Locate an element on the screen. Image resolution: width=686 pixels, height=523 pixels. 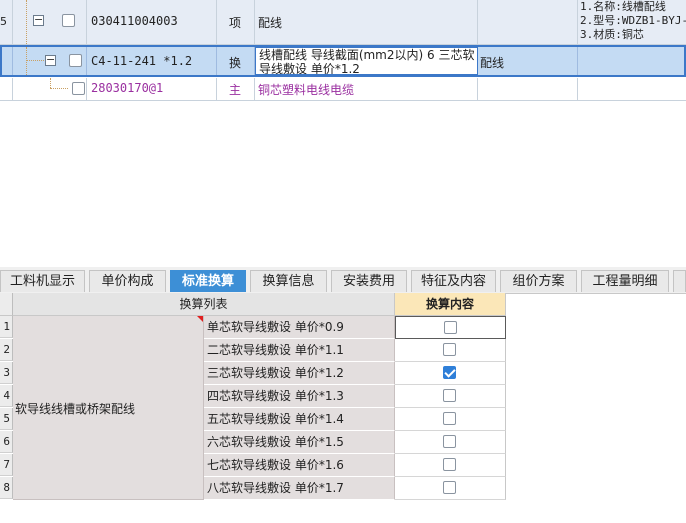
category-cell: 项 is located at coordinates (236, 22).